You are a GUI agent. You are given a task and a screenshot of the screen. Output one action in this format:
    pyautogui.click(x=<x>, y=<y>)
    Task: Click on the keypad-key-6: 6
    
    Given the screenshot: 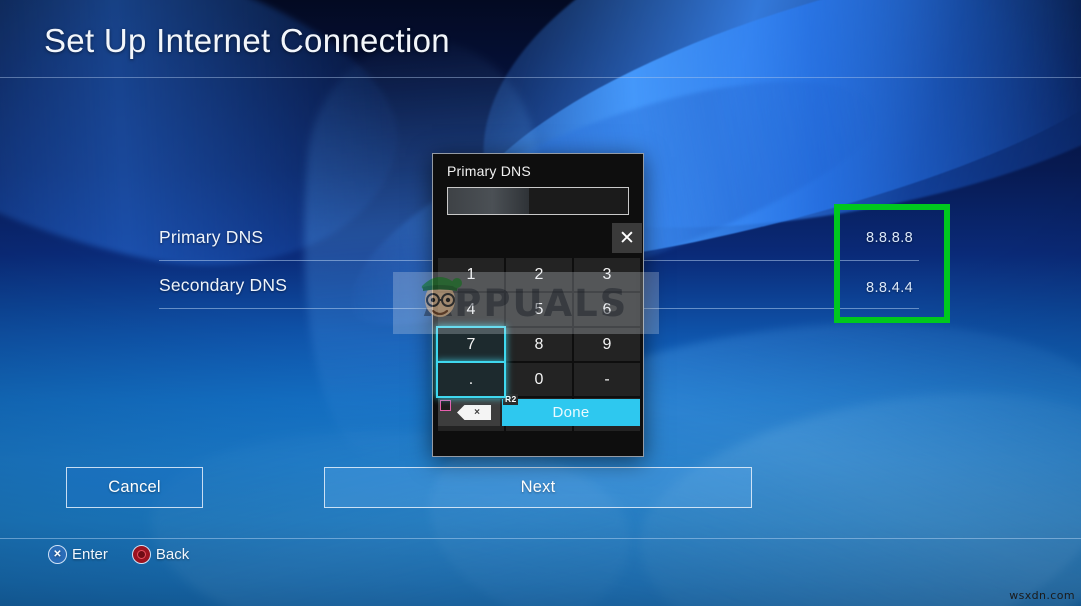 What is the action you would take?
    pyautogui.click(x=607, y=309)
    